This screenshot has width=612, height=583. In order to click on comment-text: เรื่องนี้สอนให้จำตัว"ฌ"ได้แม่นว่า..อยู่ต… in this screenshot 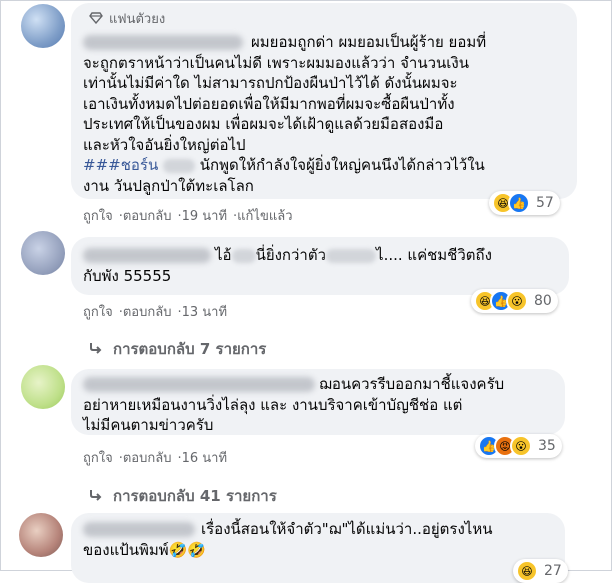, I will do `click(288, 539)`.